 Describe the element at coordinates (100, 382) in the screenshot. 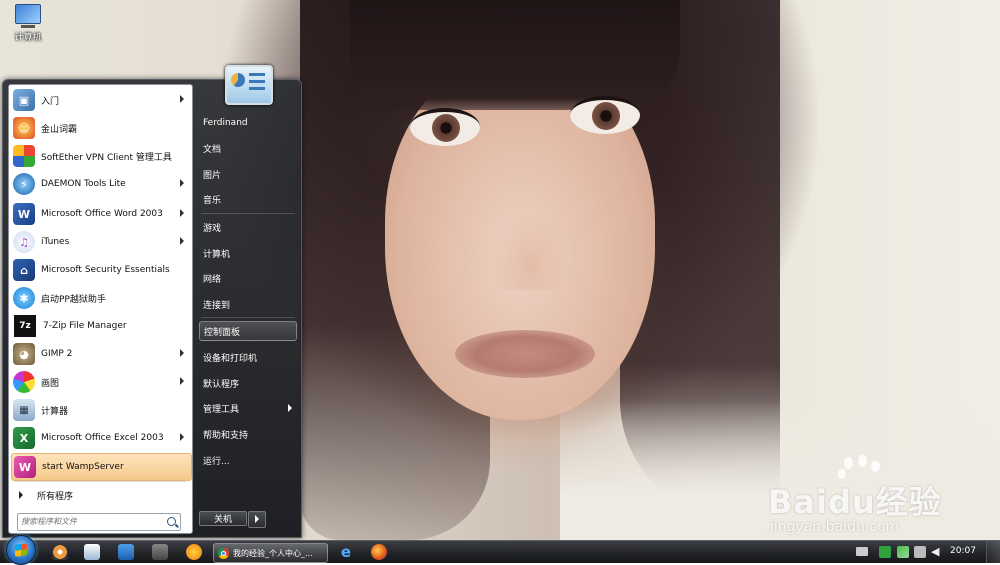

I see `program-item-paint: 画图` at that location.